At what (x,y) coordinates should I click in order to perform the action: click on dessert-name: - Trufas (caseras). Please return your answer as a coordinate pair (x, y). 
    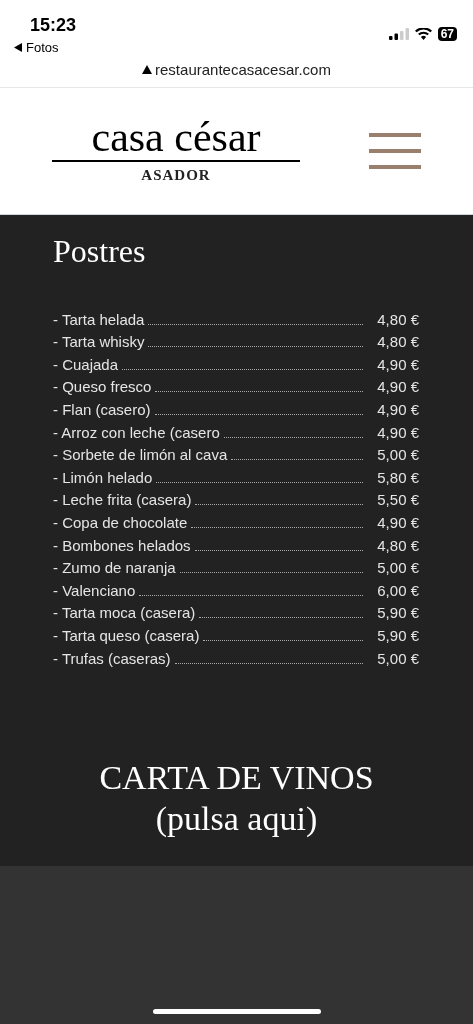
    Looking at the image, I should click on (112, 658).